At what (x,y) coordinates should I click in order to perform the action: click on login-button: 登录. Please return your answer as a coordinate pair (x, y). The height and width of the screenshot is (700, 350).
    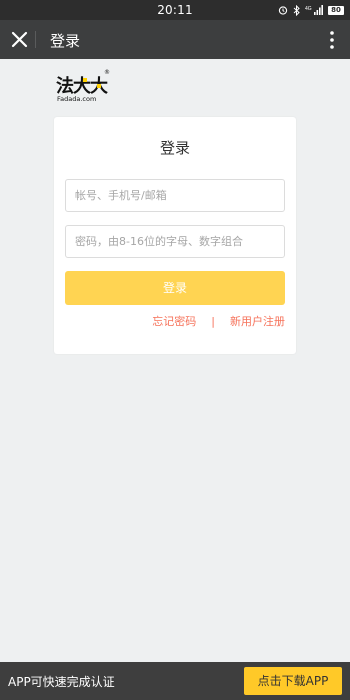
    Looking at the image, I should click on (175, 288).